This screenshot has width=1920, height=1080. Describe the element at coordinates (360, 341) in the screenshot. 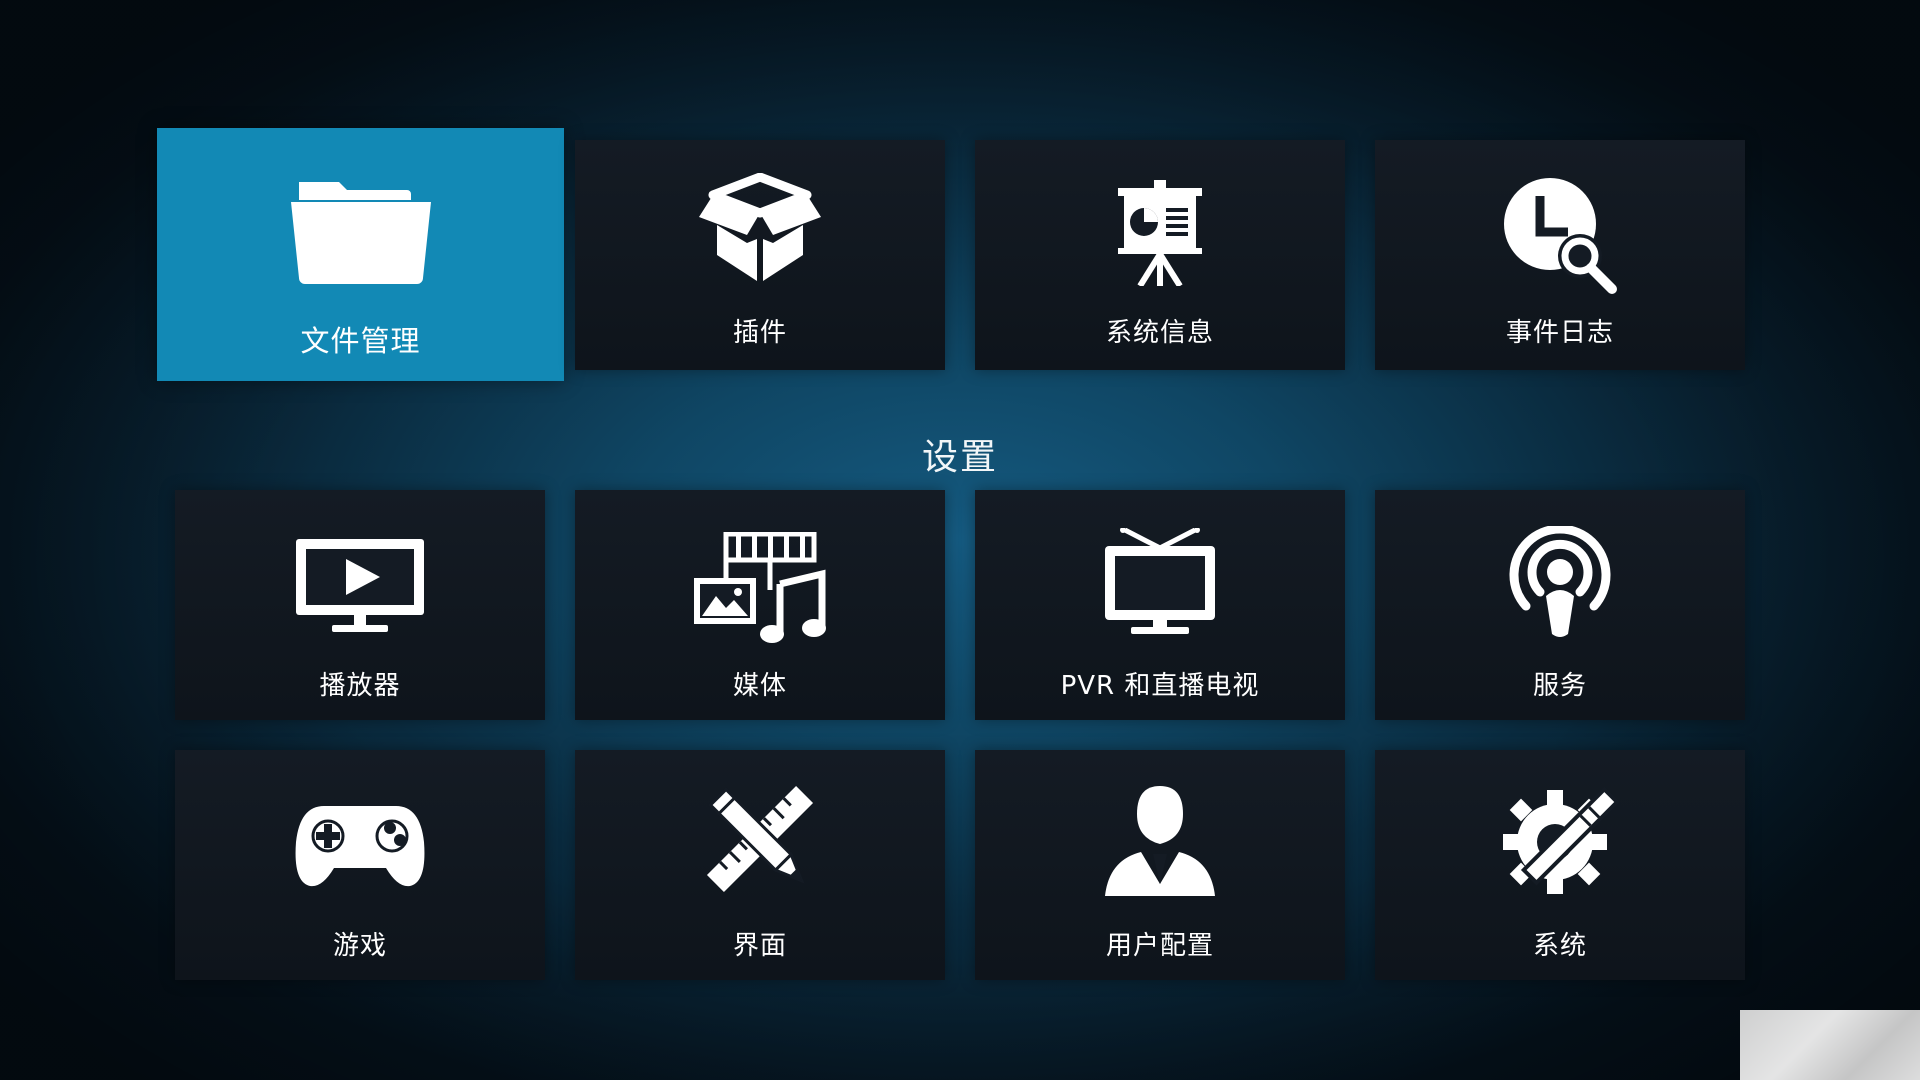

I see `tile-label: 文件管理` at that location.